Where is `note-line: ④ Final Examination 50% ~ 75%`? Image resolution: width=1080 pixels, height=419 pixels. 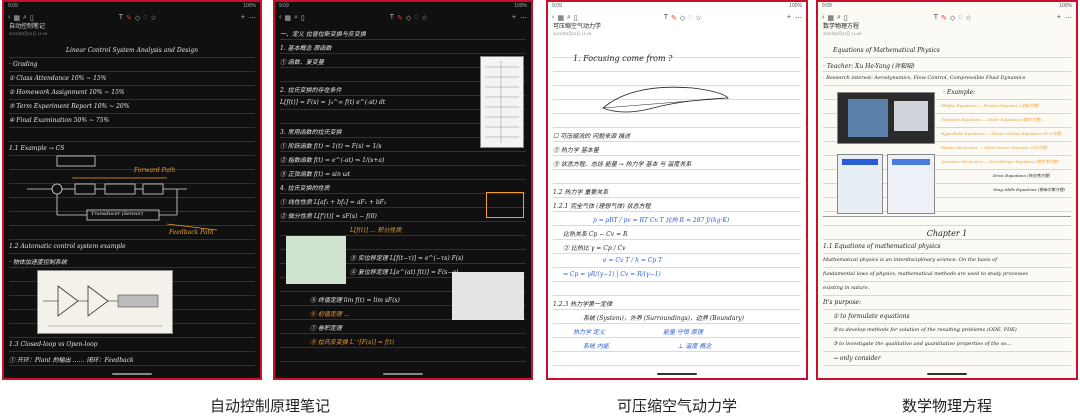 note-line: ④ Final Examination 50% ~ 75% is located at coordinates (59, 120).